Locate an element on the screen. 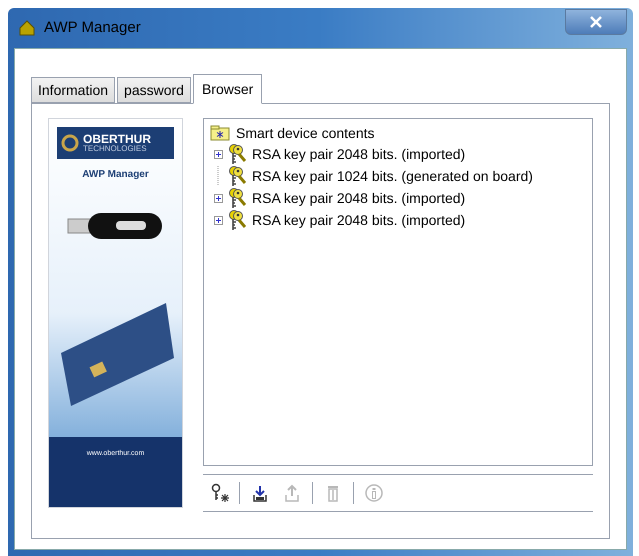 The width and height of the screenshot is (639, 556). house-icon is located at coordinates (27, 28).